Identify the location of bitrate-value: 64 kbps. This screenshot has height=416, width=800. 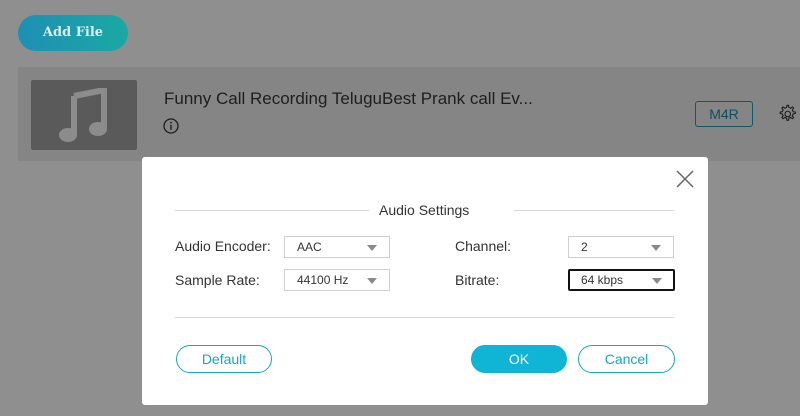
(602, 280).